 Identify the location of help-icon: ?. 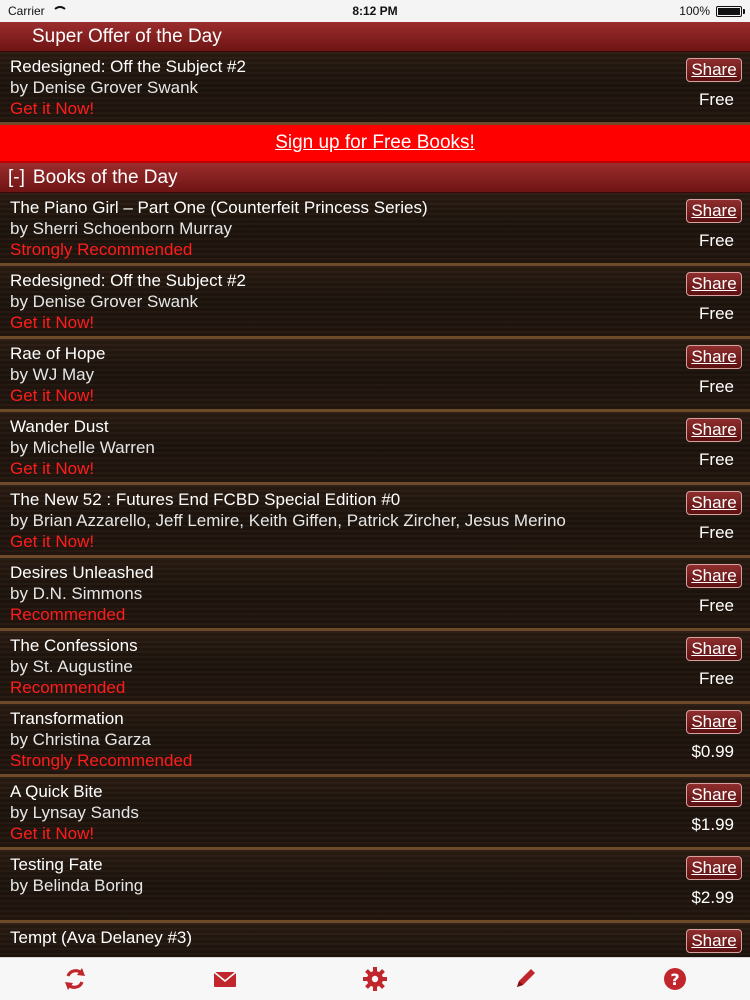
(675, 979).